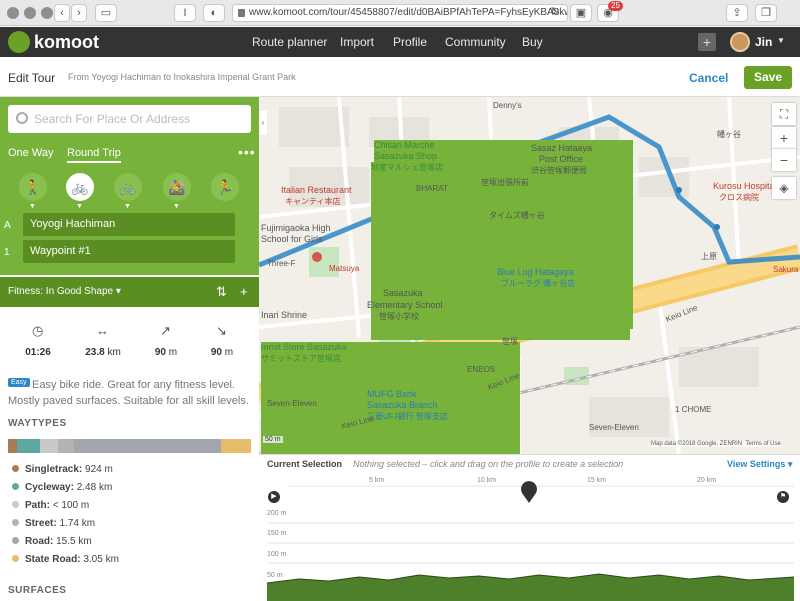 Image resolution: width=800 pixels, height=601 pixels. What do you see at coordinates (7, 225) in the screenshot?
I see `waypoint-index-a: A` at bounding box center [7, 225].